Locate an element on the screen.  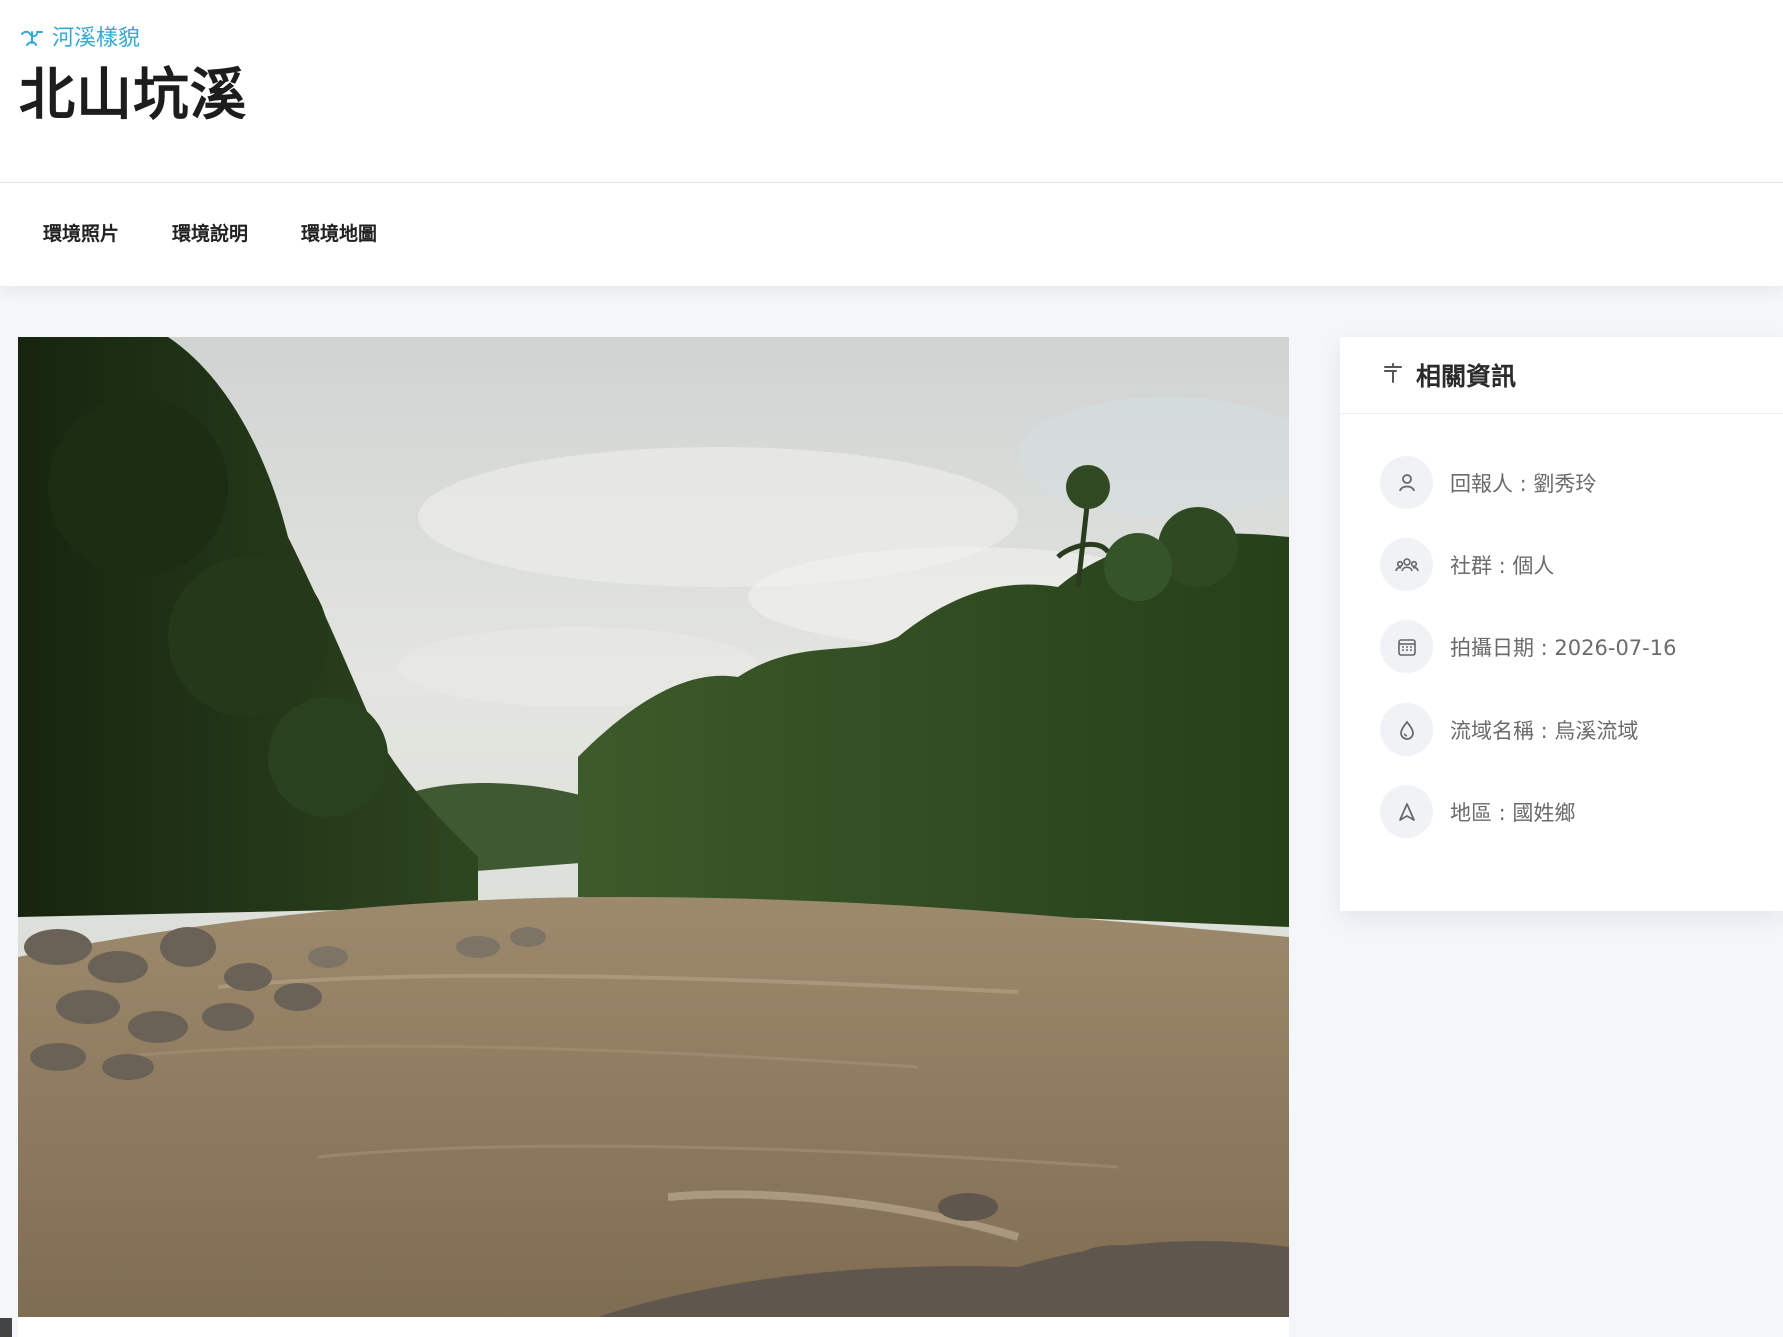
tab-bar: 環境照片 環境說明 環境地圖 is located at coordinates (891, 234).